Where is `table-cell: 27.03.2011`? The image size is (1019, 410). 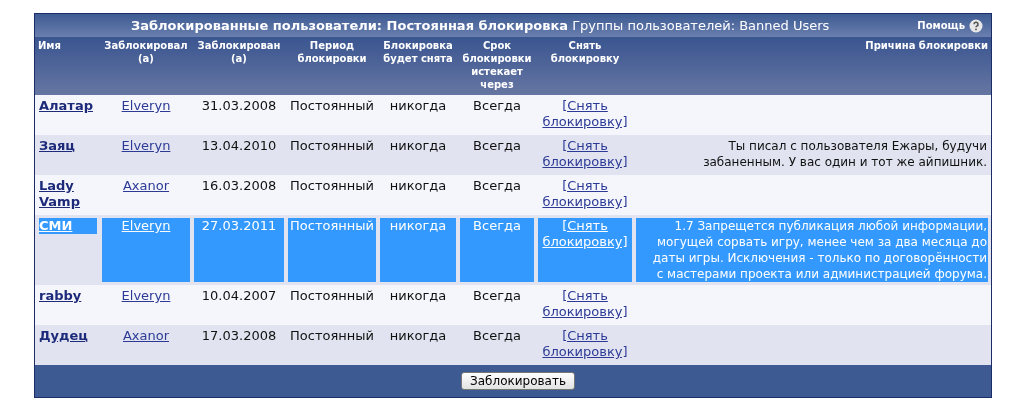
table-cell: 27.03.2011 is located at coordinates (239, 250).